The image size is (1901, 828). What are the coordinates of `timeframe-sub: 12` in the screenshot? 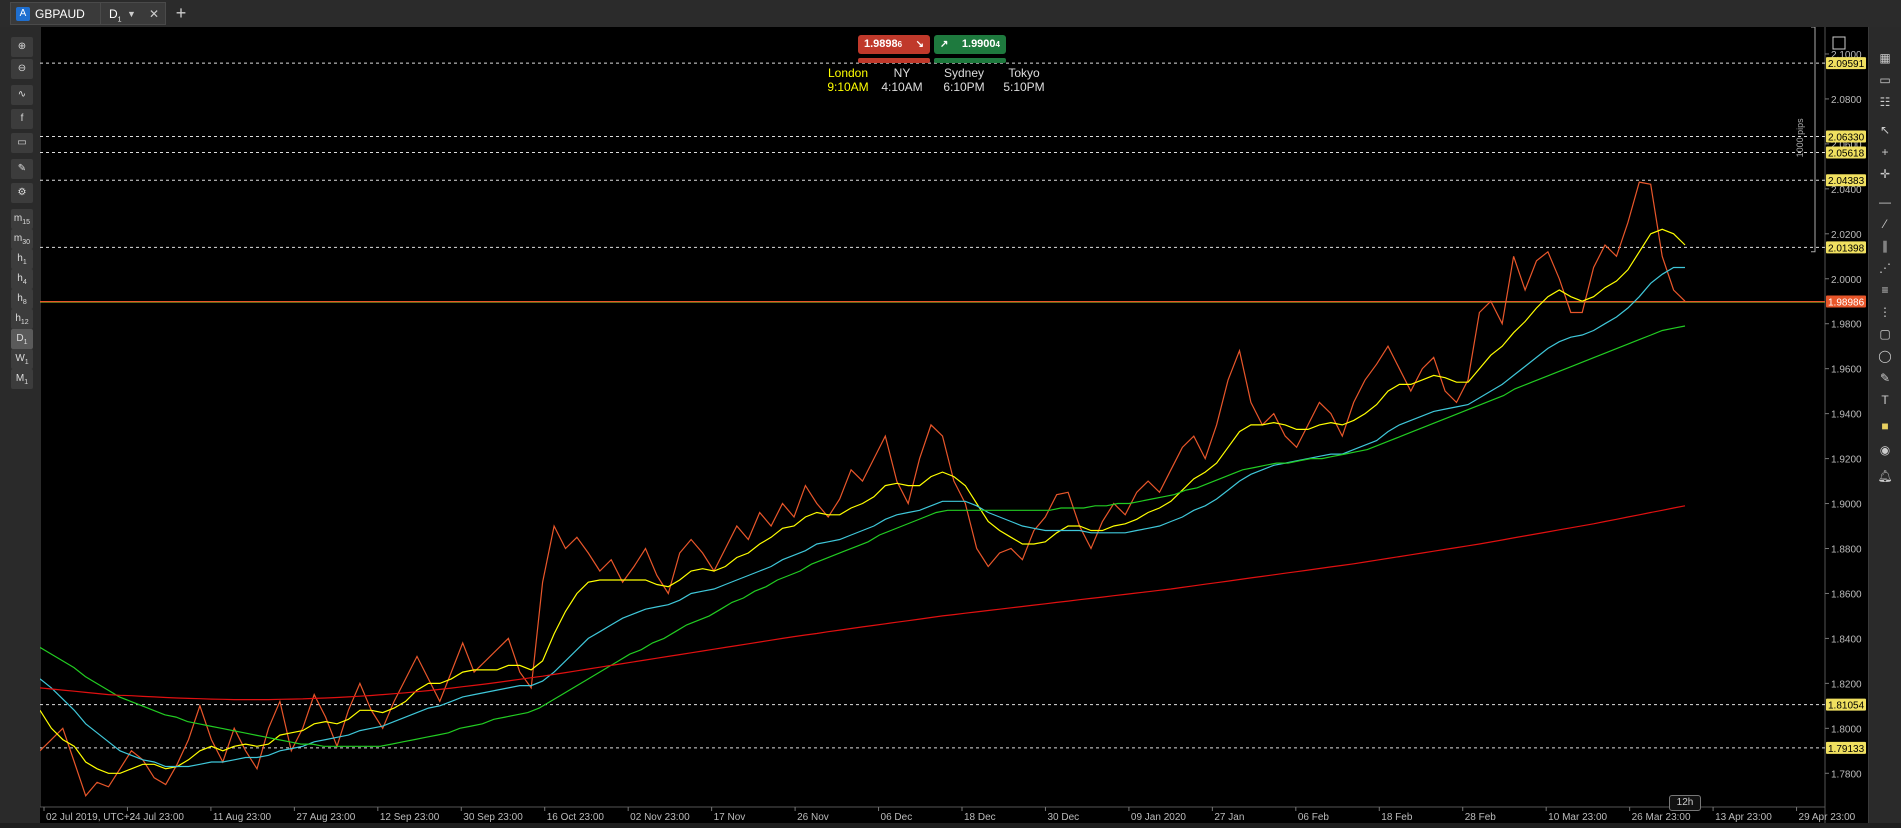 It's located at (24, 322).